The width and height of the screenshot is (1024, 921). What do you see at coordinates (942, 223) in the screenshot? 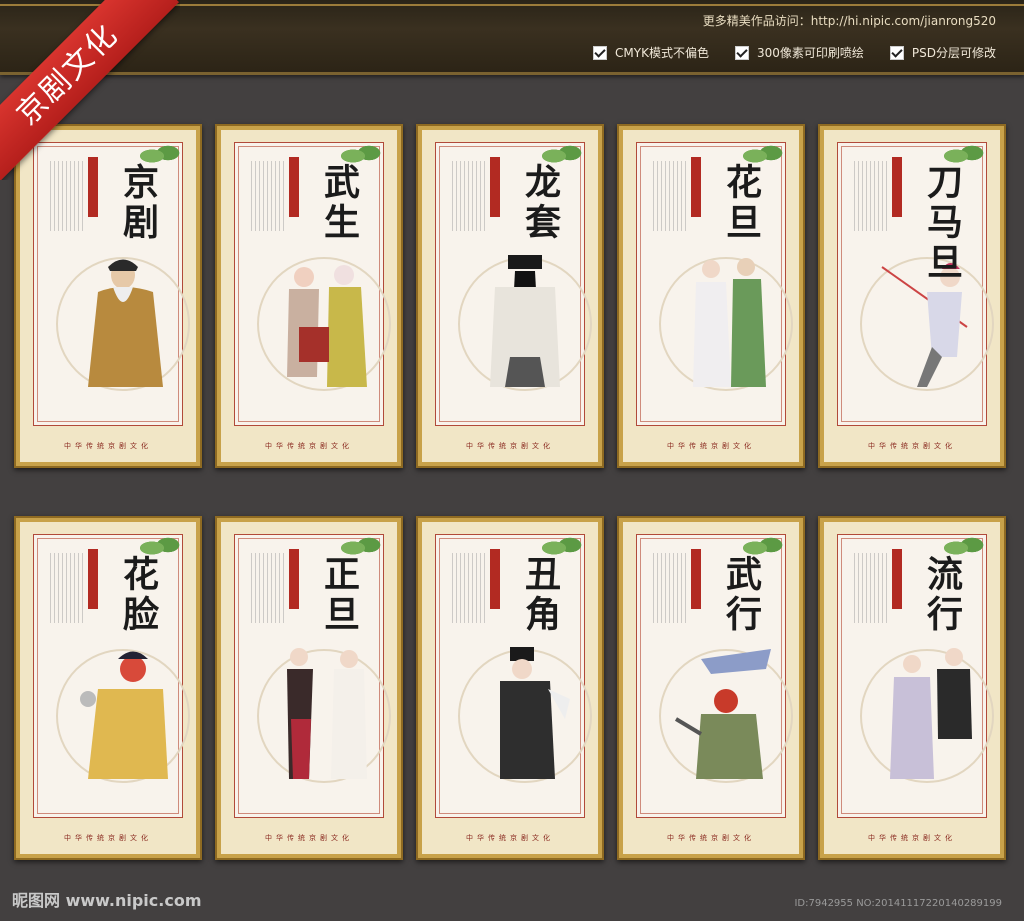
I see `poster-title: 刀马旦` at bounding box center [942, 223].